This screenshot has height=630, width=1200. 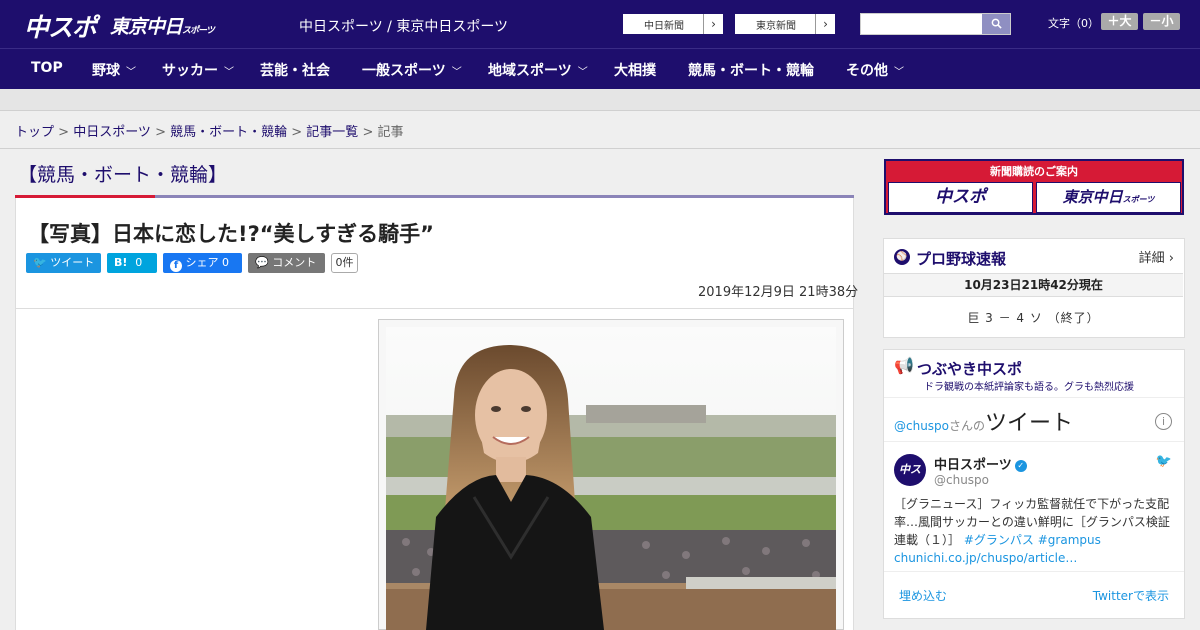 I want to click on chunichi-shimbun-link: 中日新聞 ›, so click(x=673, y=24).